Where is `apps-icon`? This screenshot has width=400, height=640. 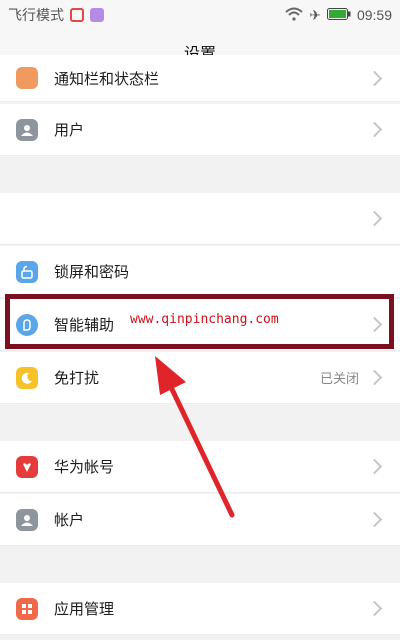 apps-icon is located at coordinates (27, 608).